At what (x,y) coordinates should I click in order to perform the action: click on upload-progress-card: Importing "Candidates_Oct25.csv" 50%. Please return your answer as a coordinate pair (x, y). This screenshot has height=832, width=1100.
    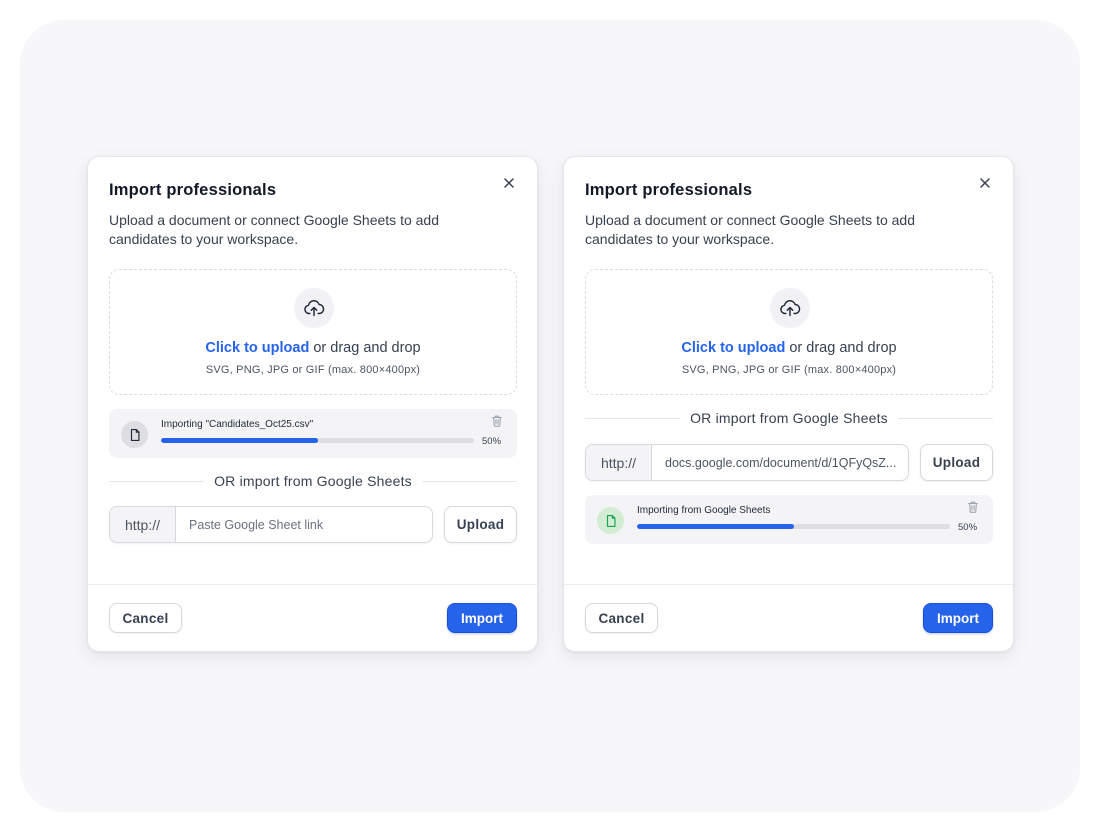
    Looking at the image, I should click on (313, 433).